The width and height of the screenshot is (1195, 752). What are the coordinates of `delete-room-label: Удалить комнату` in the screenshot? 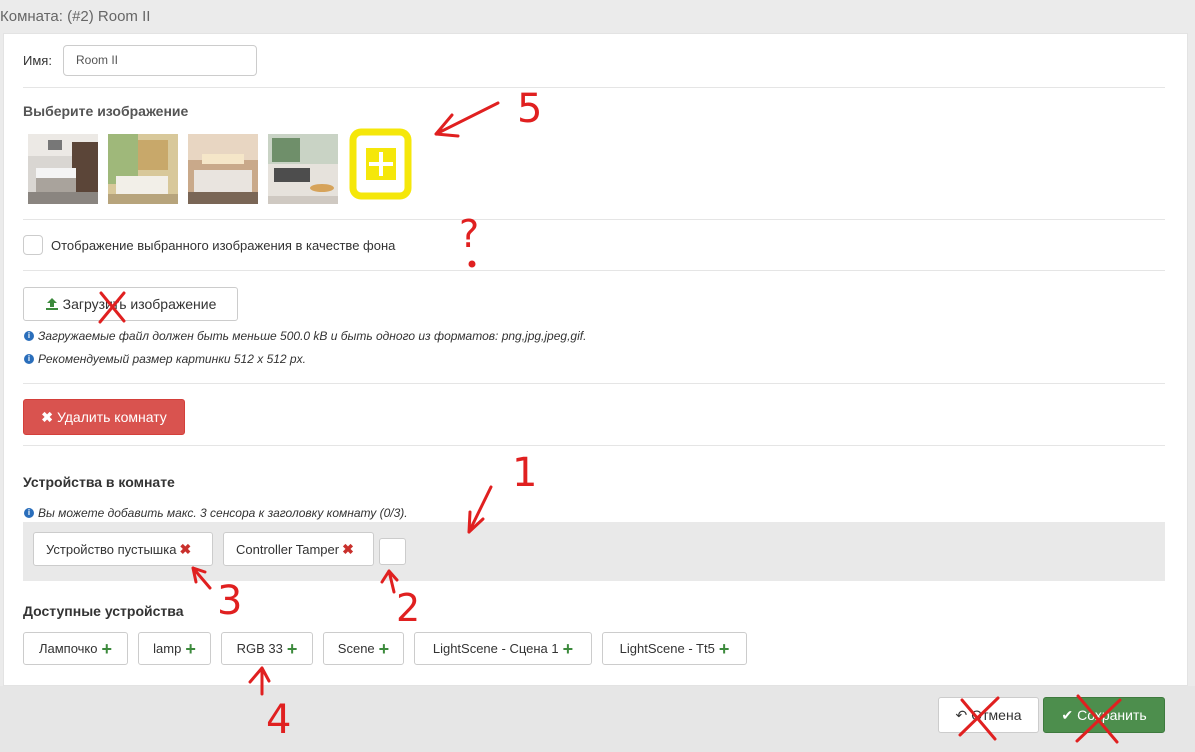 It's located at (111, 417).